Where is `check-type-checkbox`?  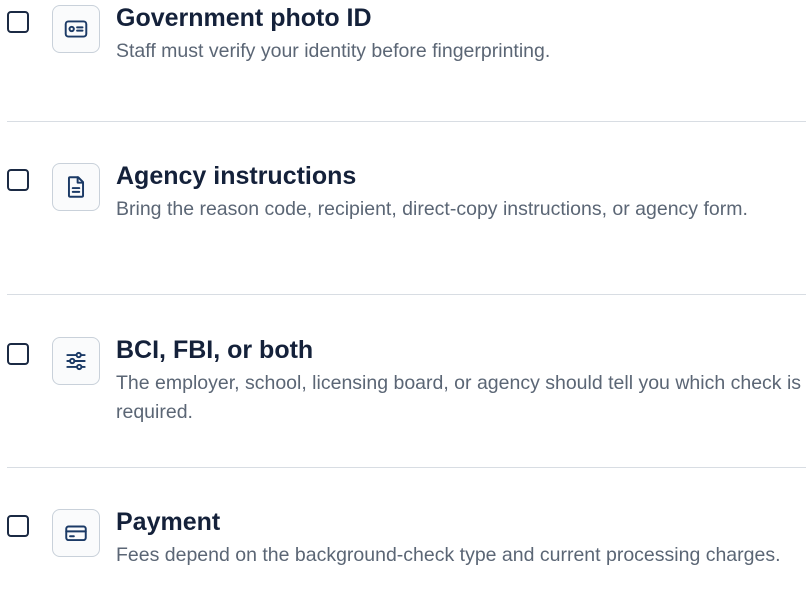 check-type-checkbox is located at coordinates (18, 354).